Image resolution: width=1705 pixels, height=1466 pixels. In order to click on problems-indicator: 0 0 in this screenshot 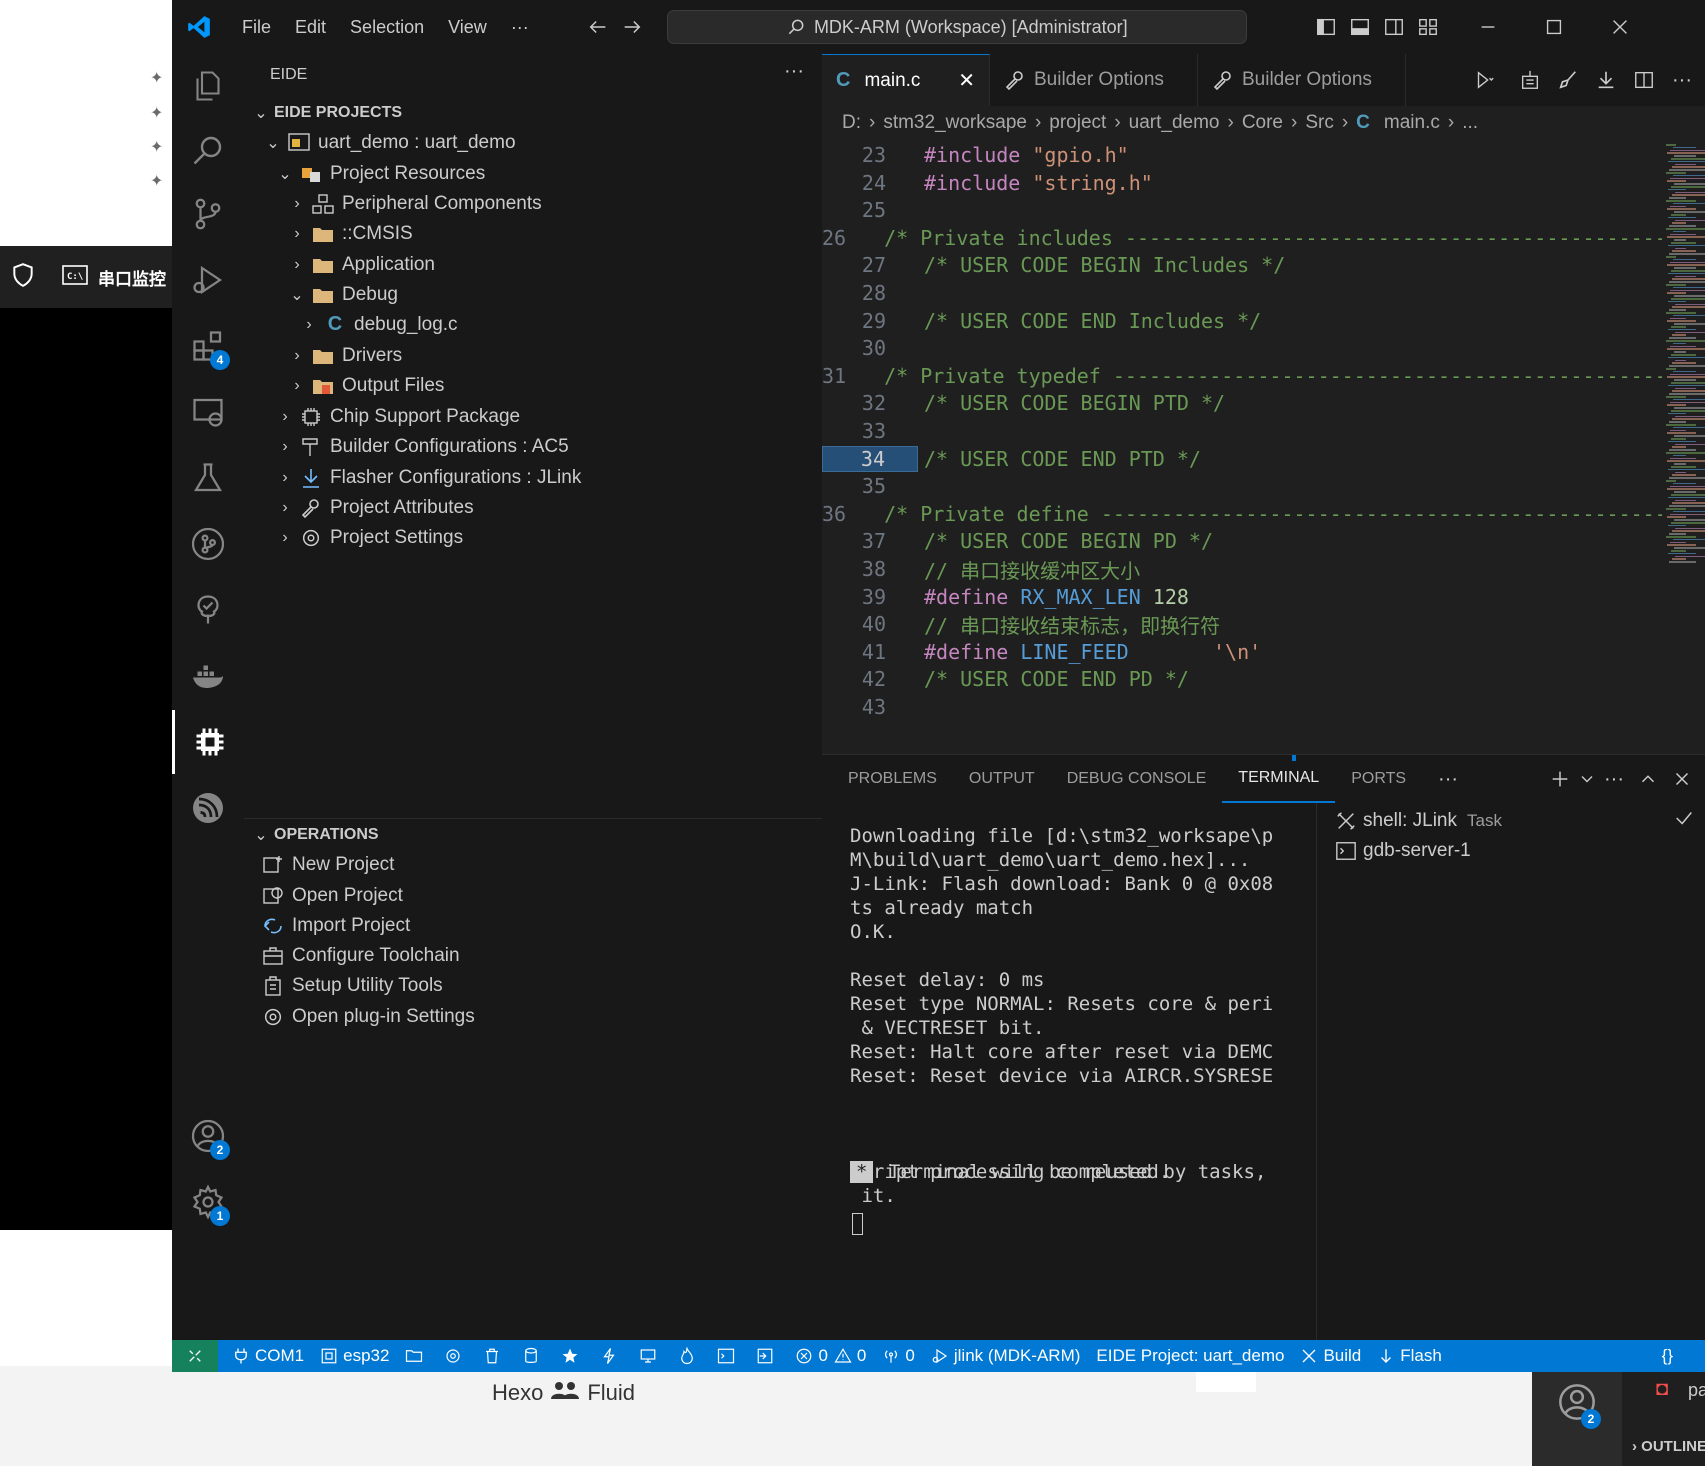, I will do `click(830, 1356)`.